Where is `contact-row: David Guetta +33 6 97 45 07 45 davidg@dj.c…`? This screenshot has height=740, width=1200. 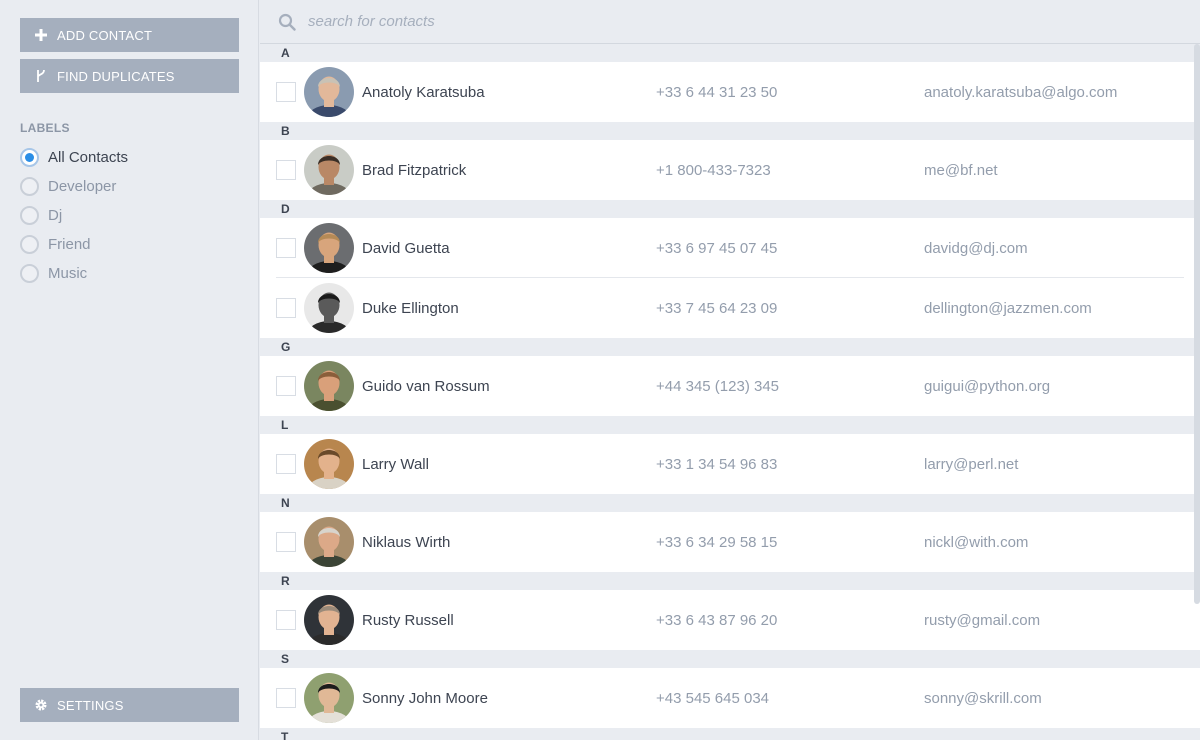 contact-row: David Guetta +33 6 97 45 07 45 davidg@dj.c… is located at coordinates (730, 248).